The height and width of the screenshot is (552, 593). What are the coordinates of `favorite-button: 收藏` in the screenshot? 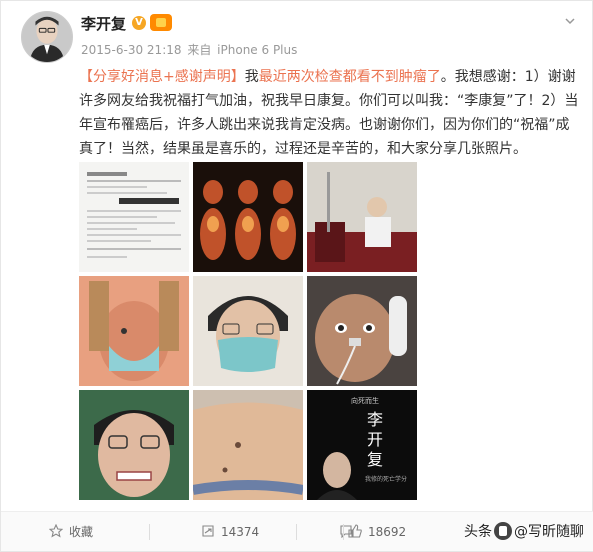 It's located at (71, 532).